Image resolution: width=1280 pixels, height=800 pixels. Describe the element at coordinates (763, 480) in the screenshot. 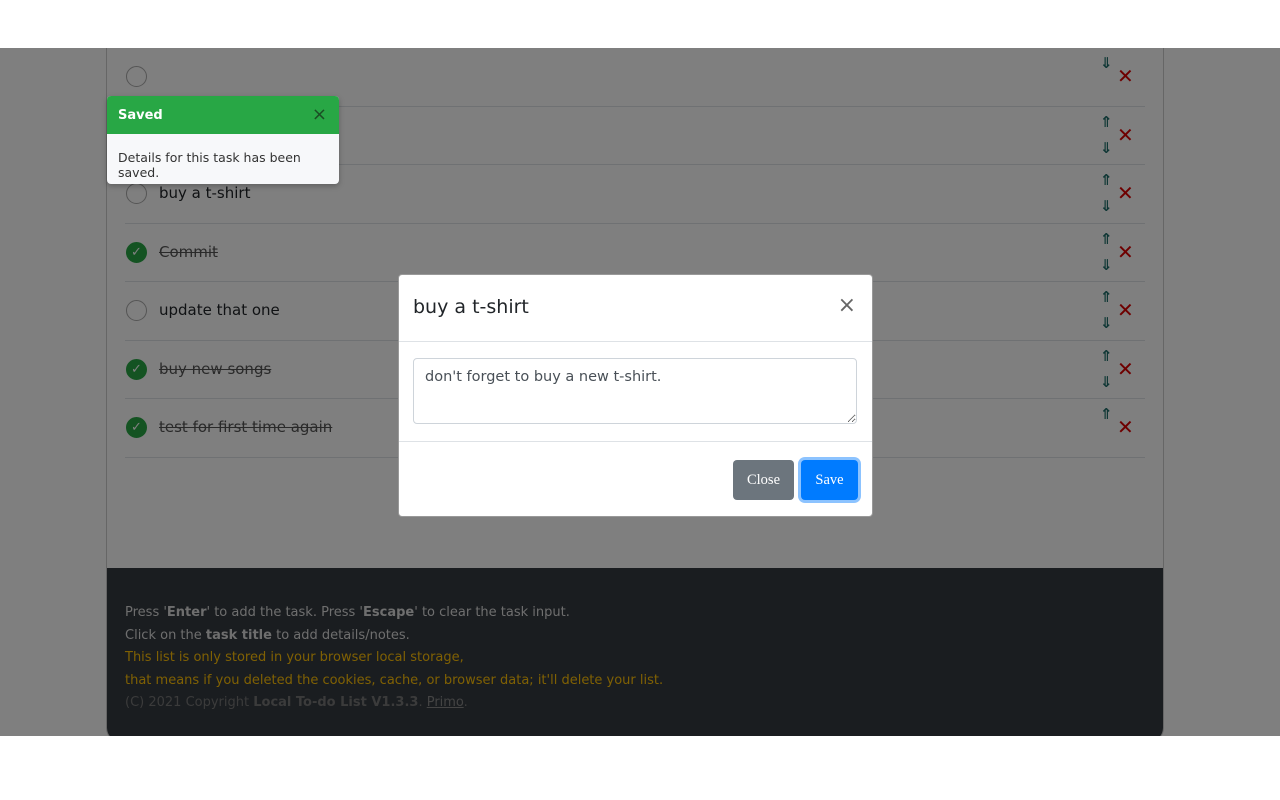

I see `close-button: Close` at that location.